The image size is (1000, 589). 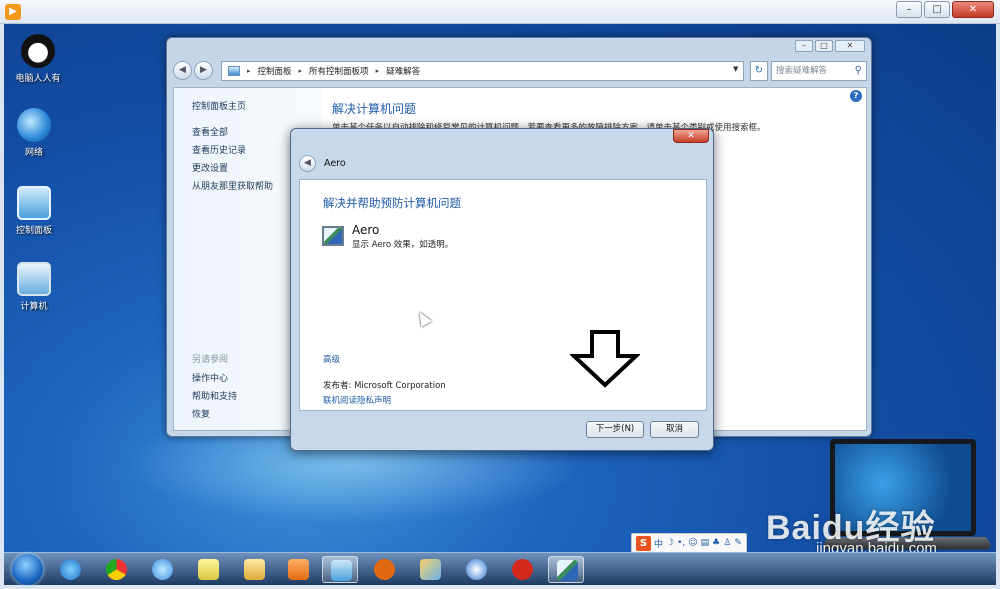 What do you see at coordinates (339, 71) in the screenshot?
I see `breadcrumb-item: 所有控制面板项` at bounding box center [339, 71].